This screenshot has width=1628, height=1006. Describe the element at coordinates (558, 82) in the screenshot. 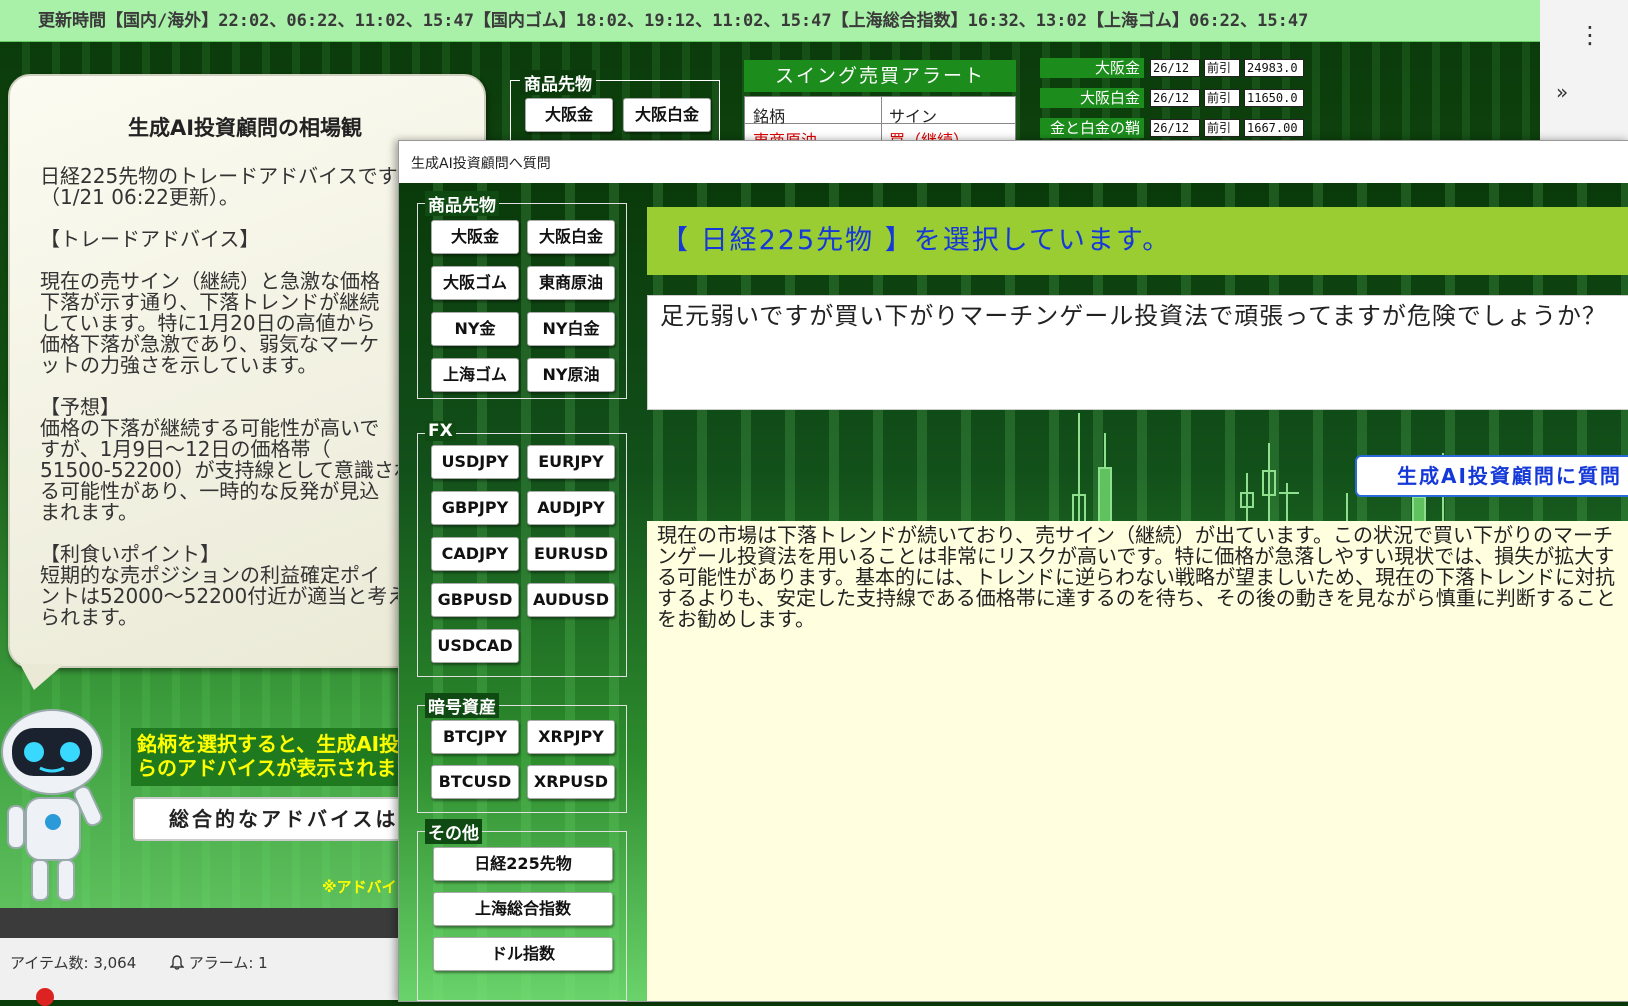

I see `bg-commodities-label: 商品先物` at that location.